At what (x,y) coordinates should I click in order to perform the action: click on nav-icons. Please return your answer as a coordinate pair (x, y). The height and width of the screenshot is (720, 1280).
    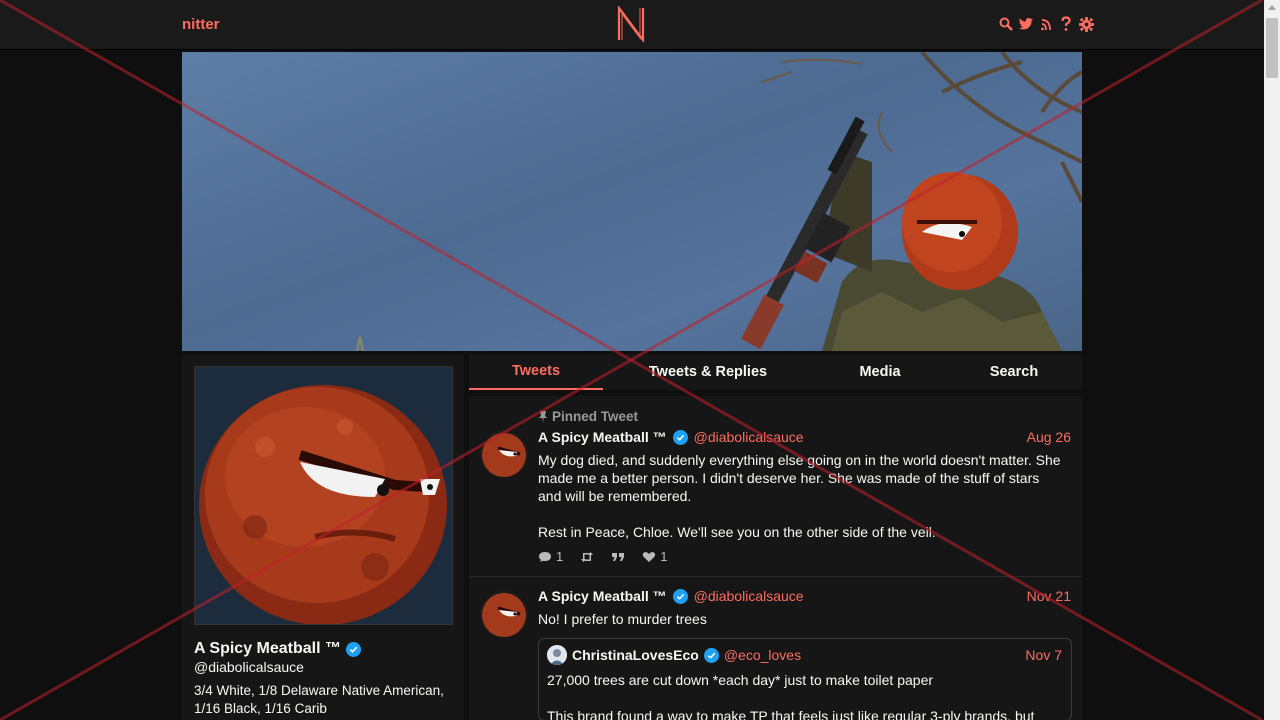
    Looking at the image, I should click on (1046, 24).